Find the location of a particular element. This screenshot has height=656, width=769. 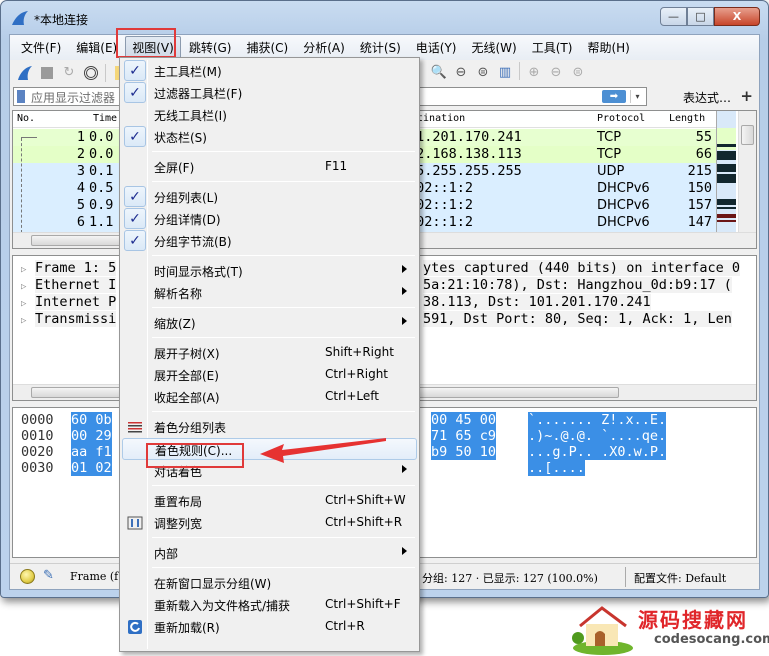

menu-capture: 捕获(C) is located at coordinates (267, 47).